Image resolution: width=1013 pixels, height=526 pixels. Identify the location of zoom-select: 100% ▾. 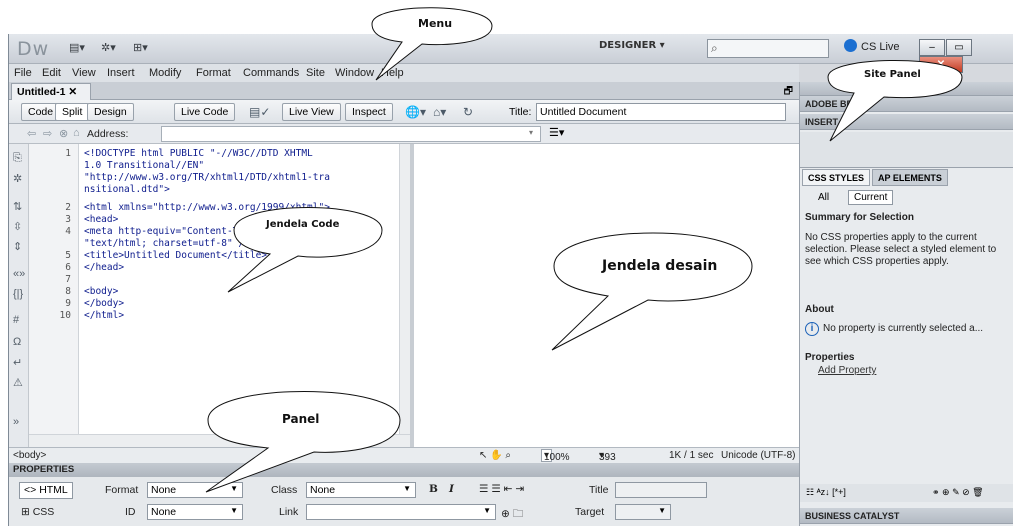
(555, 456).